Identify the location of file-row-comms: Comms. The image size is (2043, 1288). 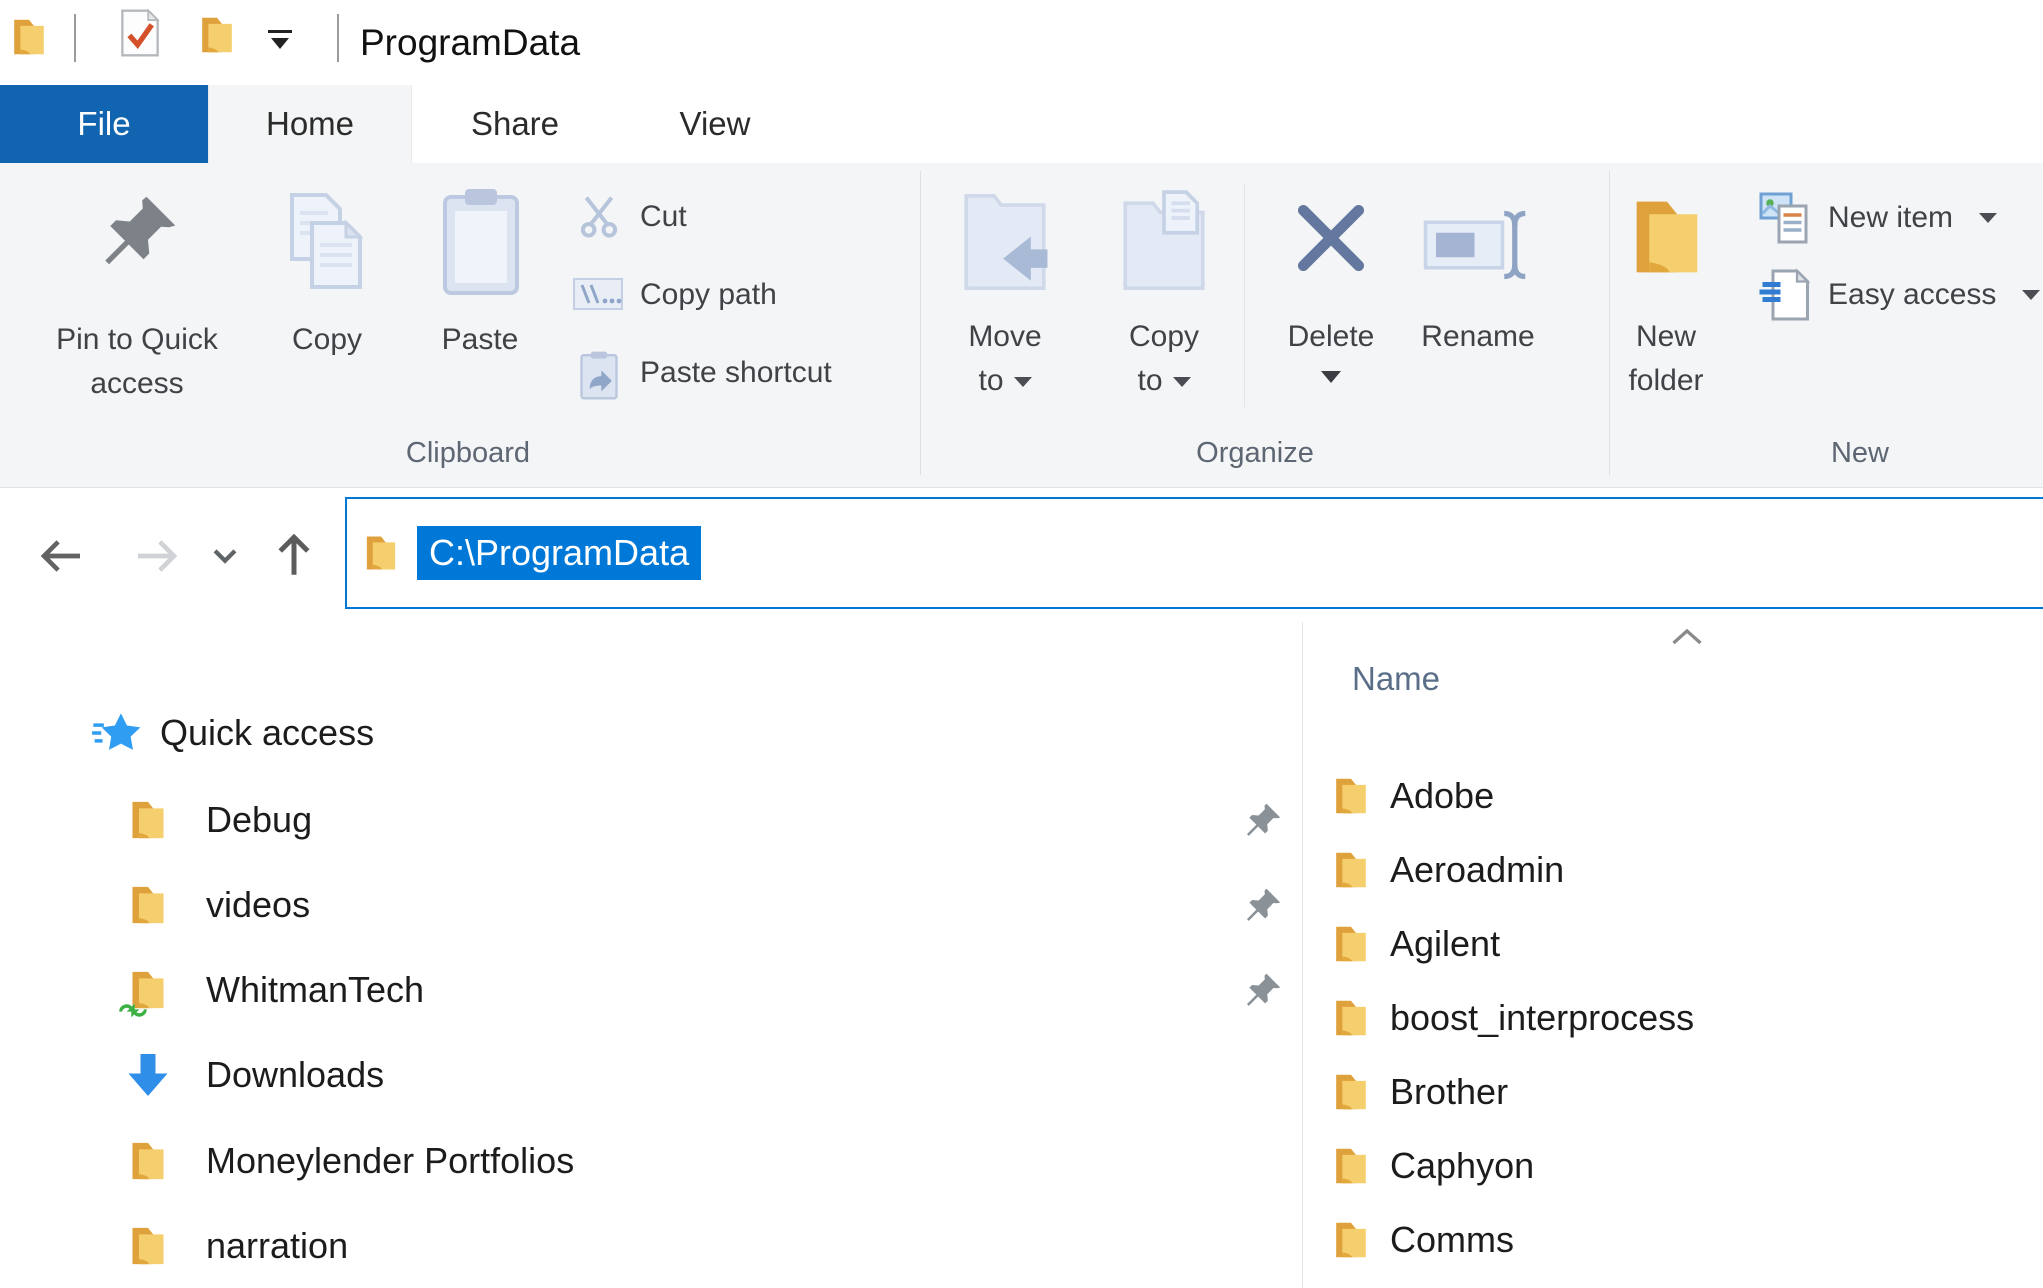
(1680, 1240).